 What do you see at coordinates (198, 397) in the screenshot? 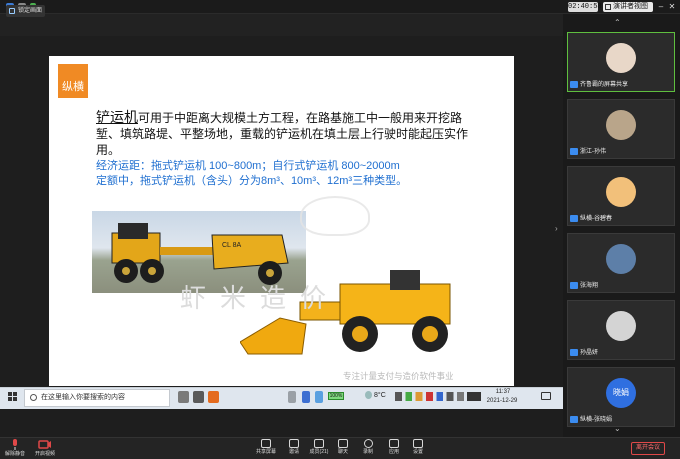
I see `file-explorer-icon` at bounding box center [198, 397].